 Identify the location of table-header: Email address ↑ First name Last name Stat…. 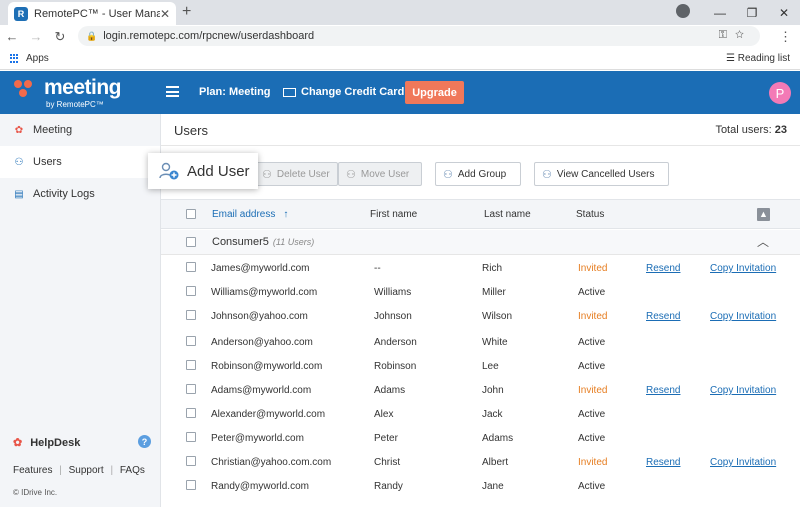
(480, 214).